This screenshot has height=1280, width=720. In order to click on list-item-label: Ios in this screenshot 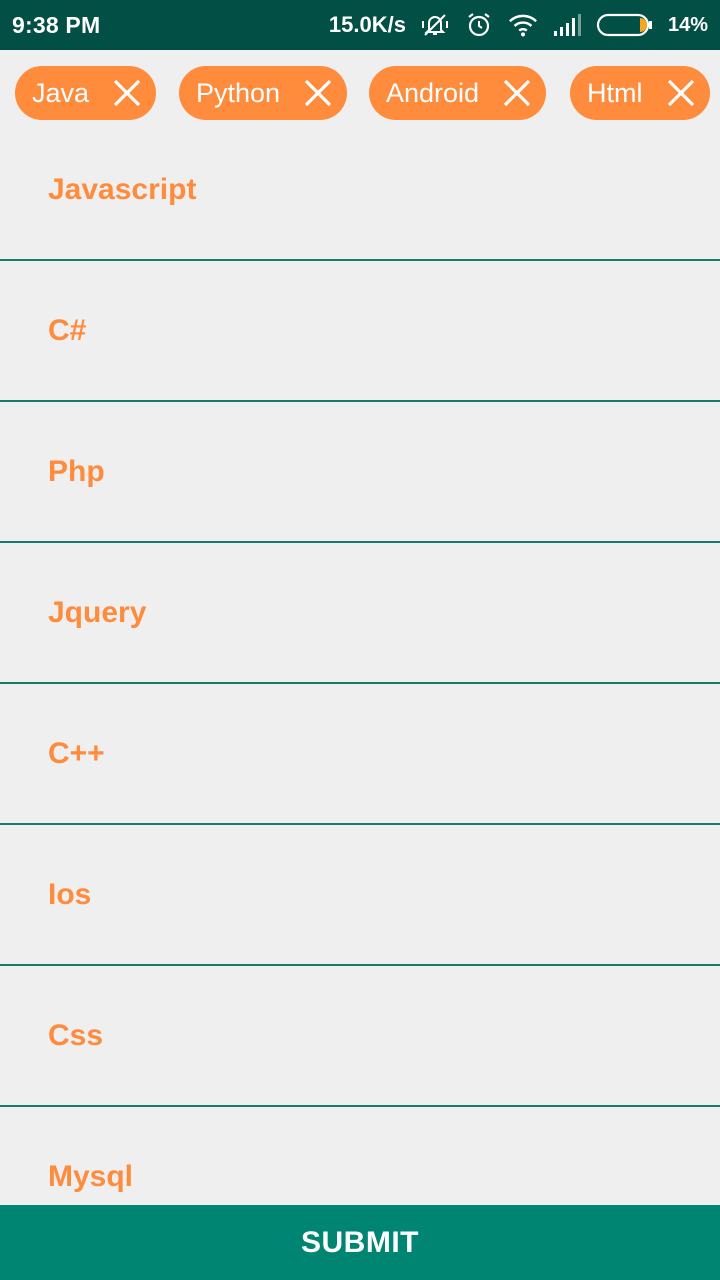, I will do `click(70, 894)`.